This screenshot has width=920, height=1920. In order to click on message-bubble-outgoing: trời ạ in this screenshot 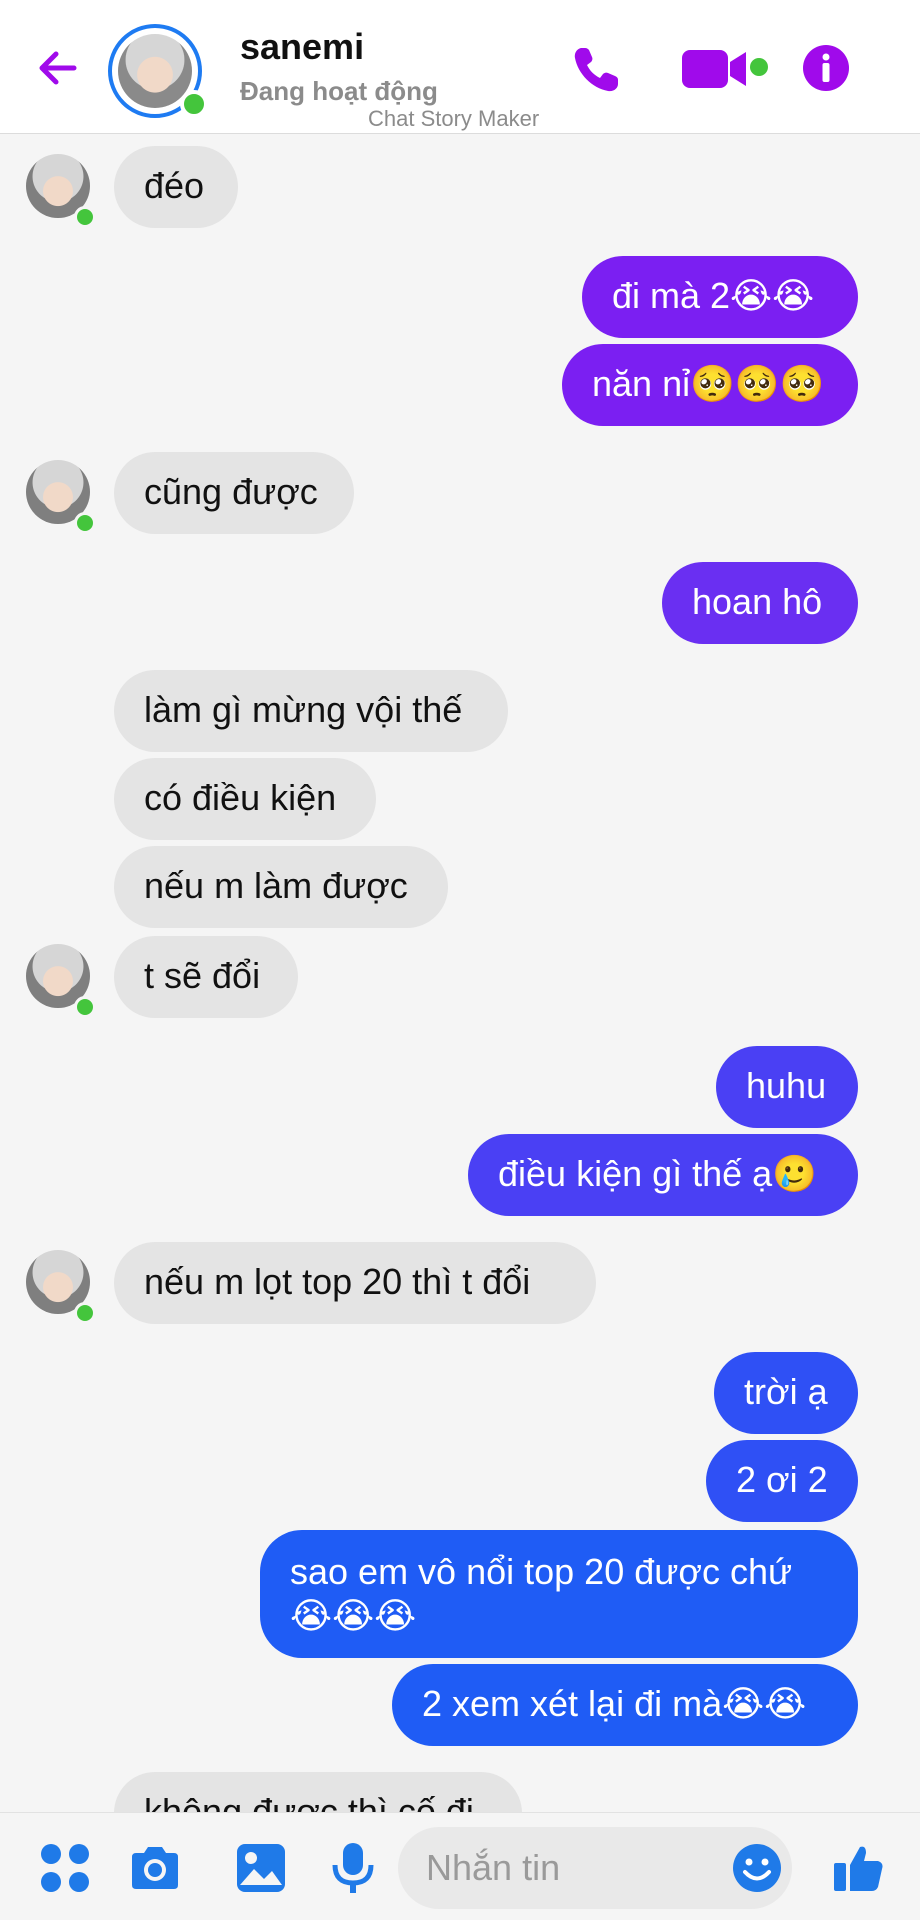, I will do `click(786, 1393)`.